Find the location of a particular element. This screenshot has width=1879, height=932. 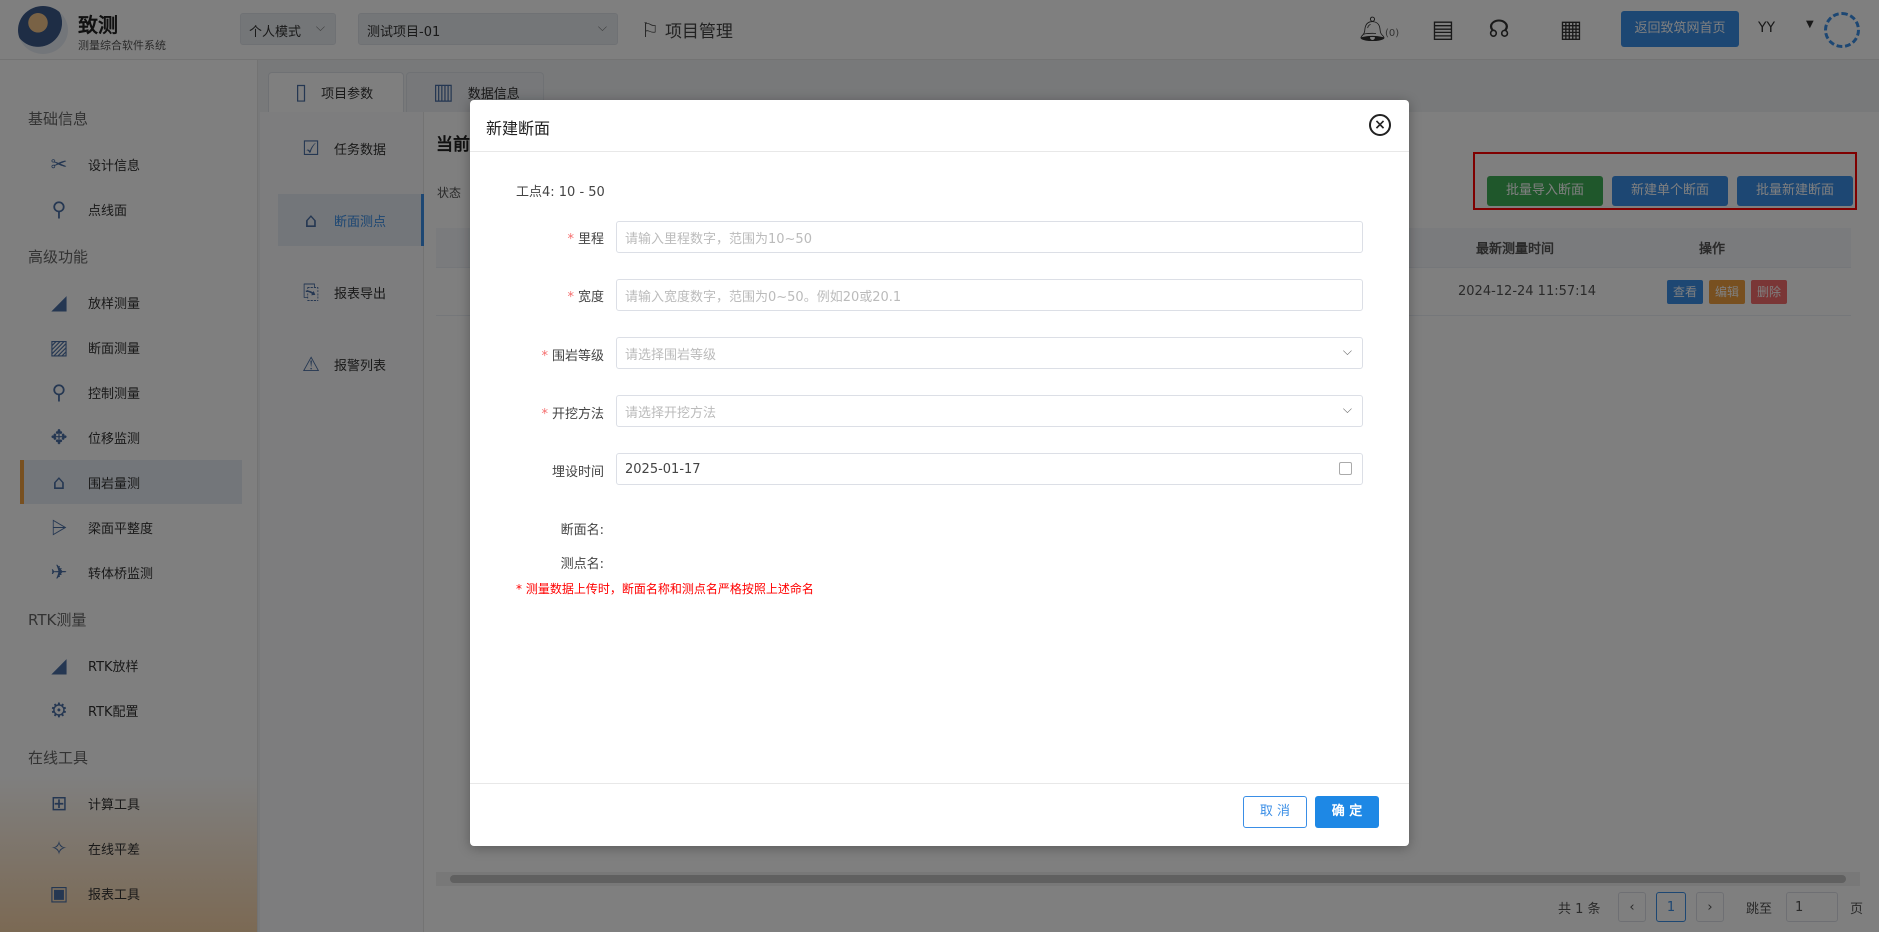

dialog-header: 新建断面 × is located at coordinates (939, 126).